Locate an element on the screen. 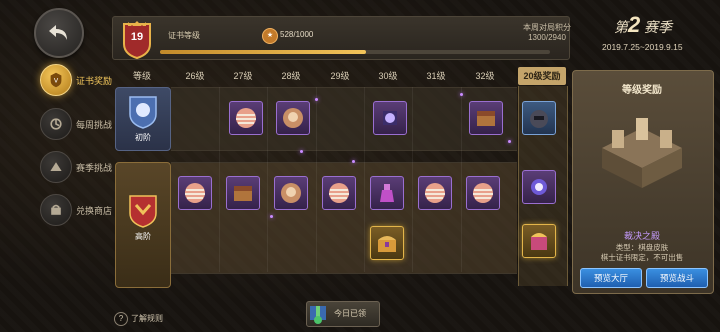 Image resolution: width=720 pixels, height=332 pixels. level-title: 证书等级 is located at coordinates (184, 35).